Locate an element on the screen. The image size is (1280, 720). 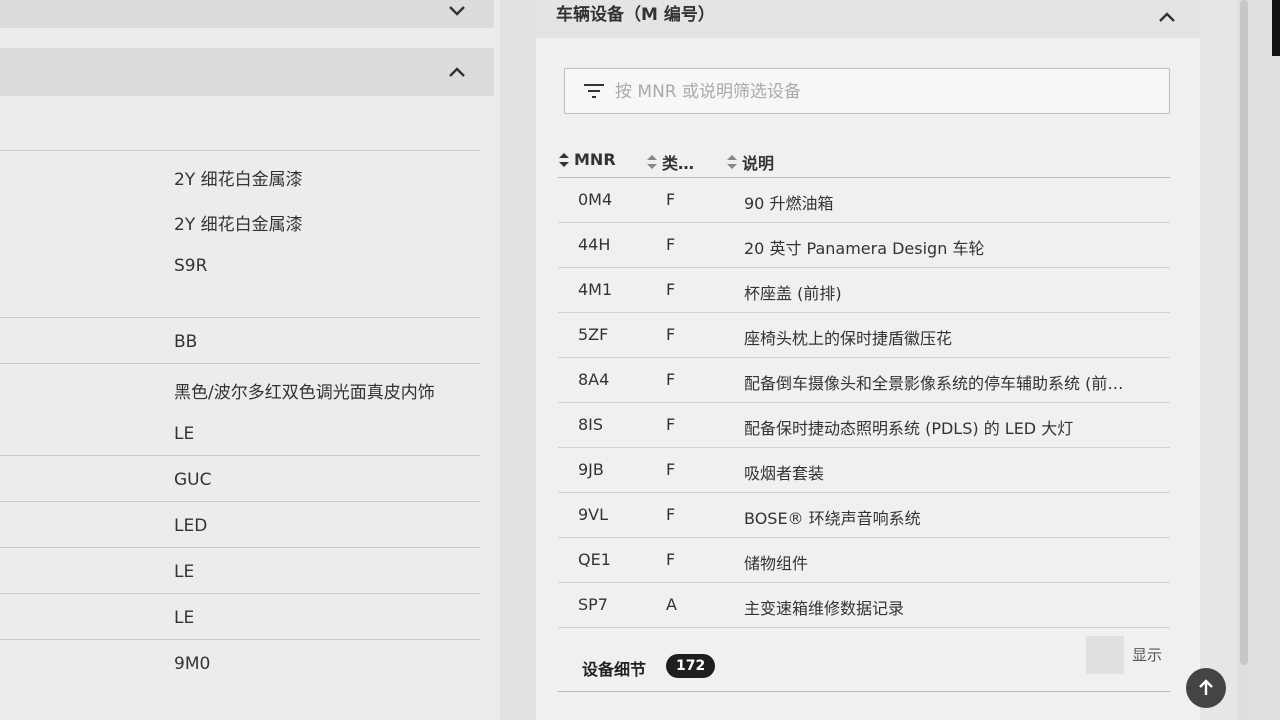
cell-description: 座椅头枕上的保时捷盾徽压花 is located at coordinates (848, 338).